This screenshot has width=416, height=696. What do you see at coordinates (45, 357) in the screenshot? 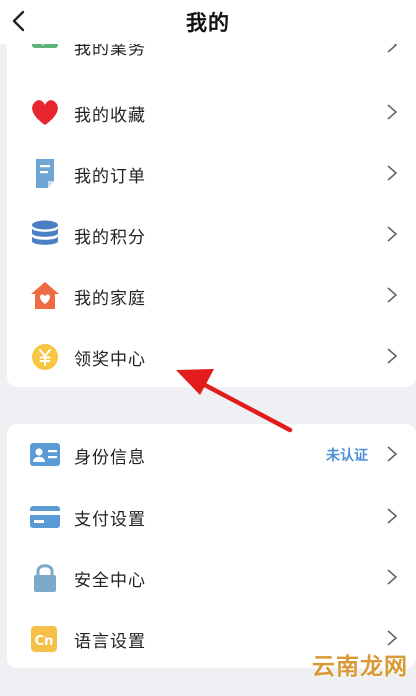
I see `yuan-coin-icon` at bounding box center [45, 357].